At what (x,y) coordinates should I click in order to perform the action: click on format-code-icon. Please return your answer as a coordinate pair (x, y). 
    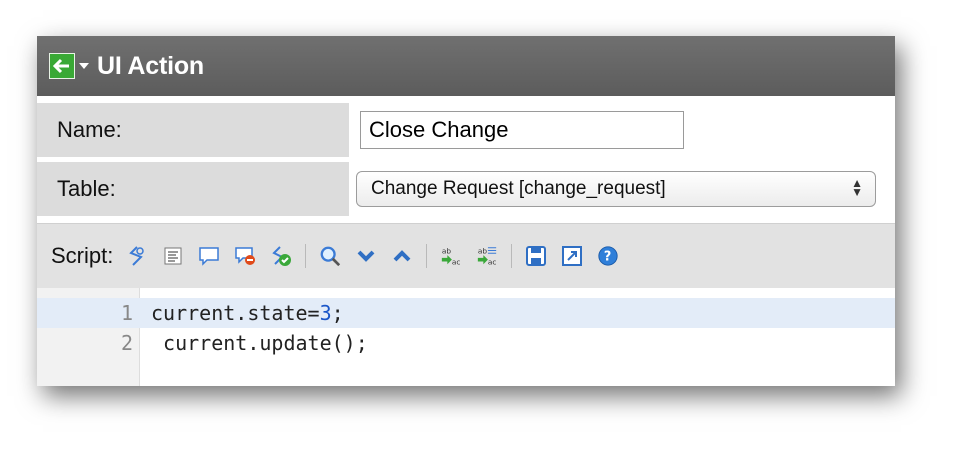
    Looking at the image, I should click on (173, 256).